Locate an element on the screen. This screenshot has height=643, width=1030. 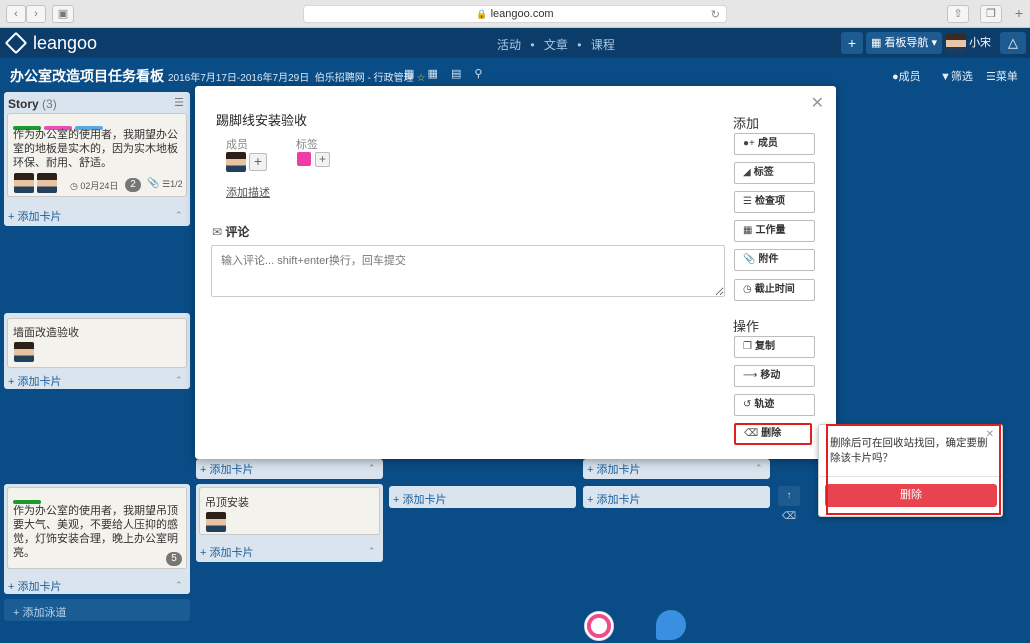
sidebar-icon: ▣ is located at coordinates (63, 14).